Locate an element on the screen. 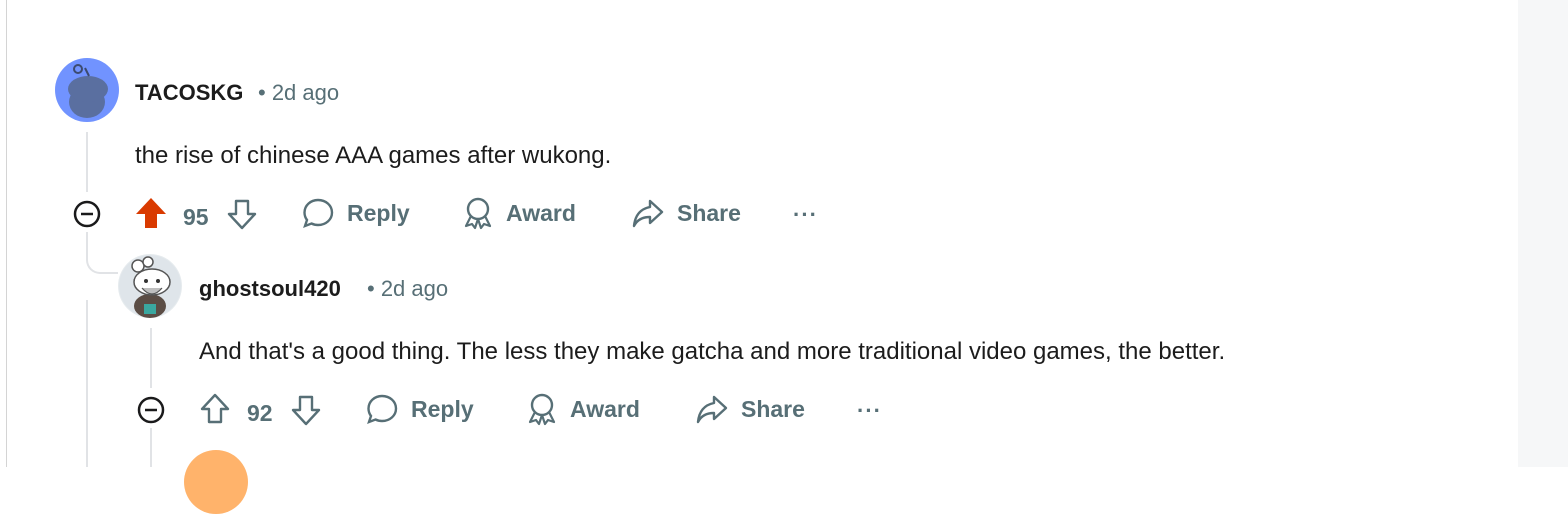 The width and height of the screenshot is (1568, 514). vote-count: 95 is located at coordinates (196, 217).